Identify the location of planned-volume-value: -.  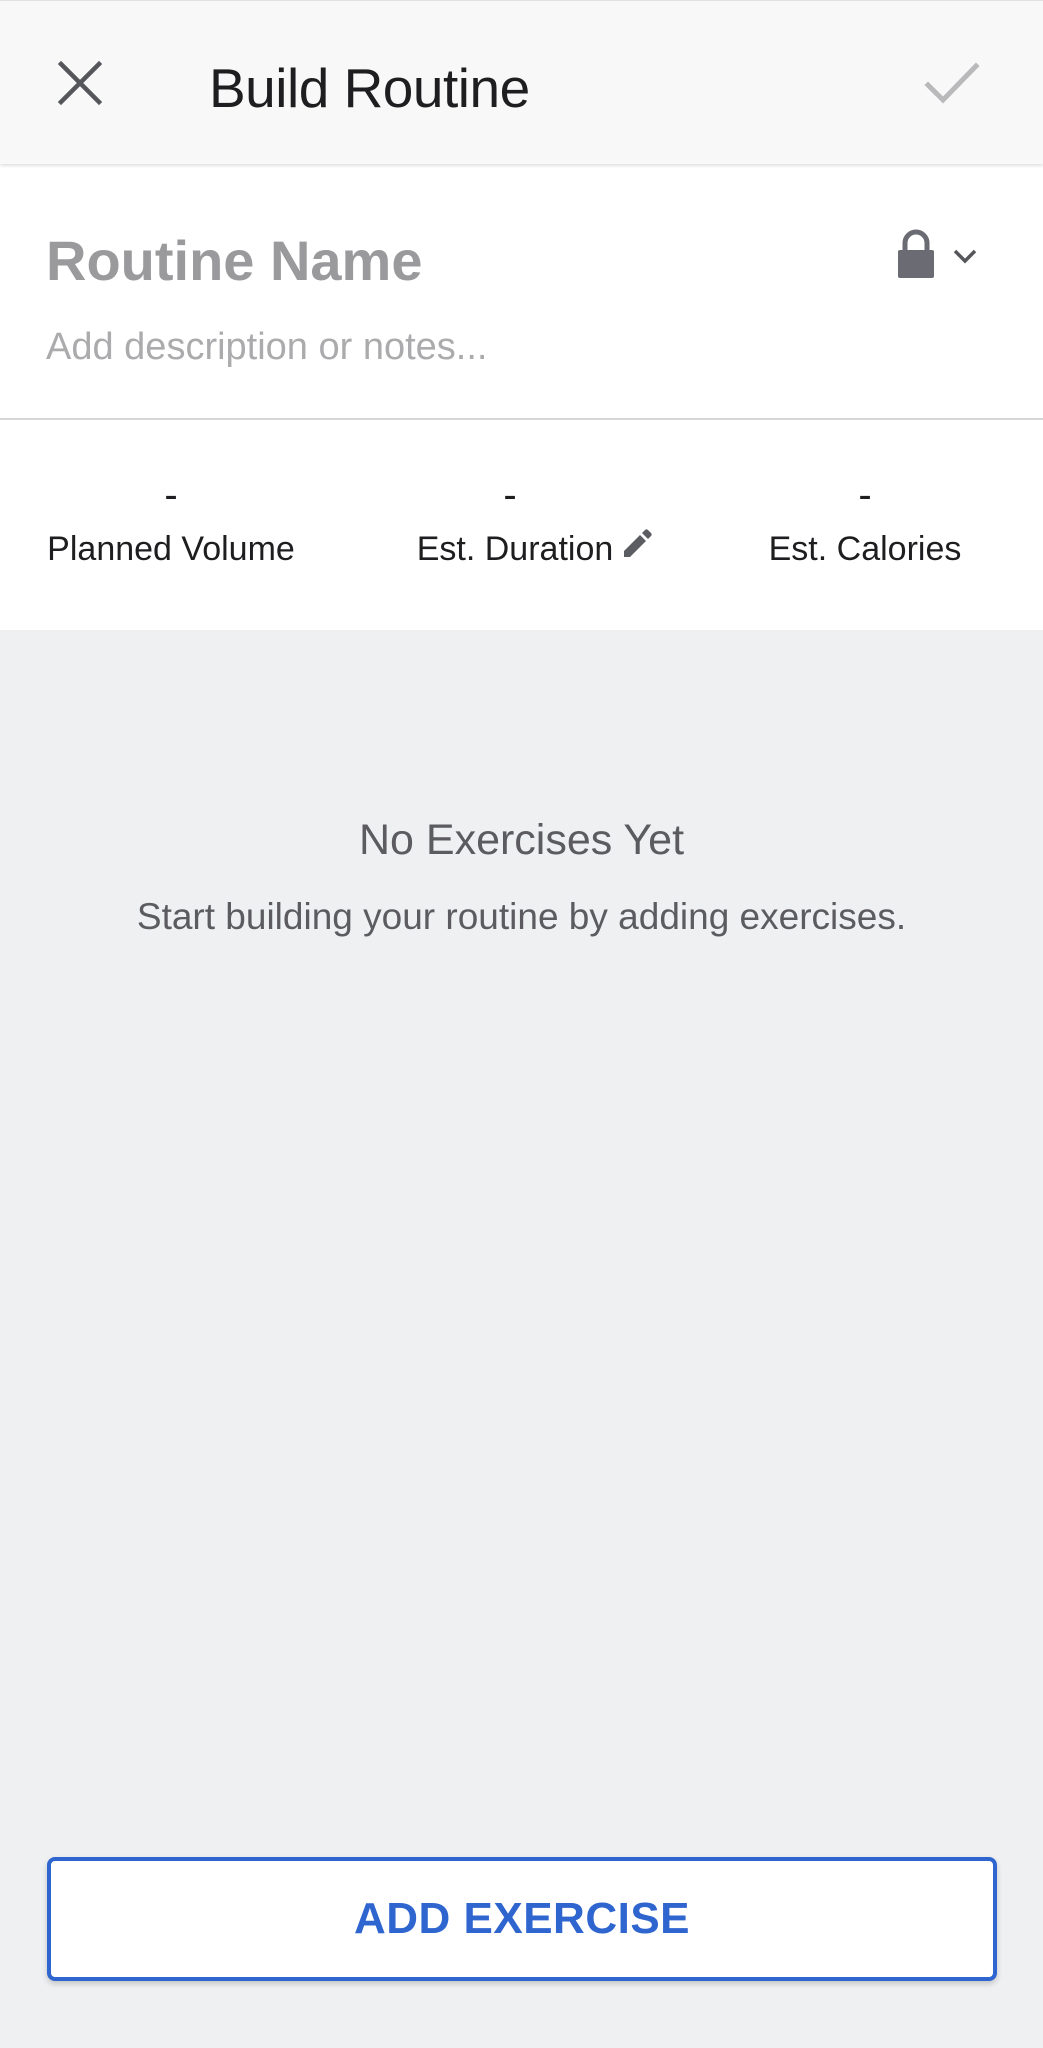
(171, 495).